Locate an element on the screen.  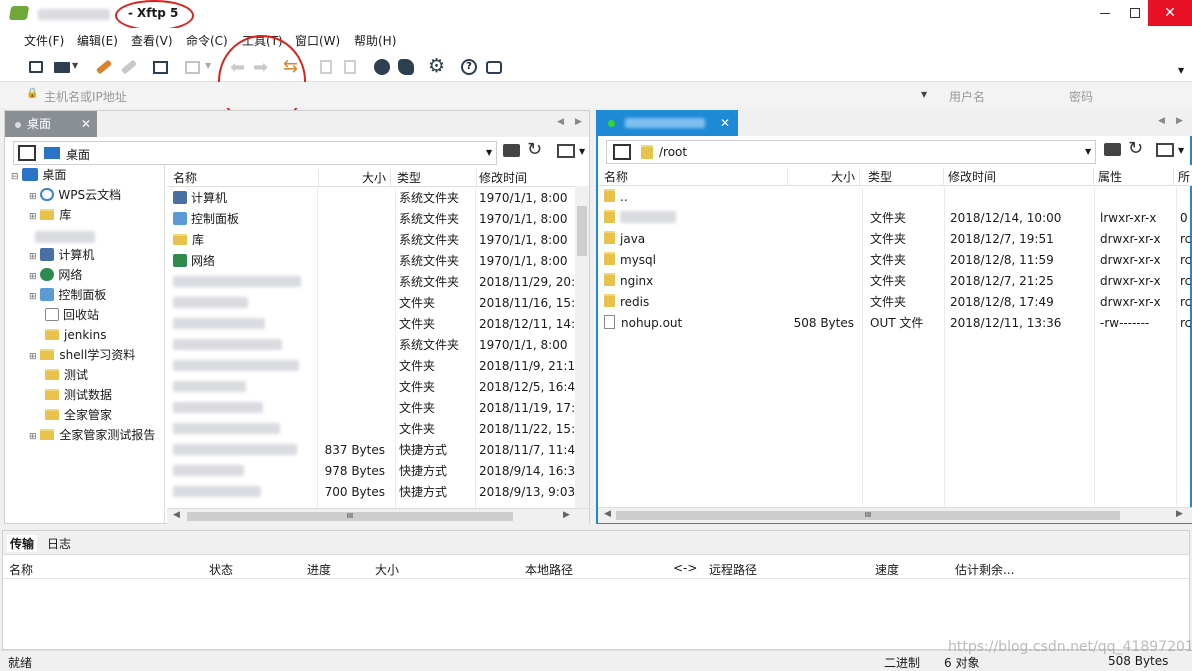
right-col-time: 修改时间 is located at coordinates (1021, 177).